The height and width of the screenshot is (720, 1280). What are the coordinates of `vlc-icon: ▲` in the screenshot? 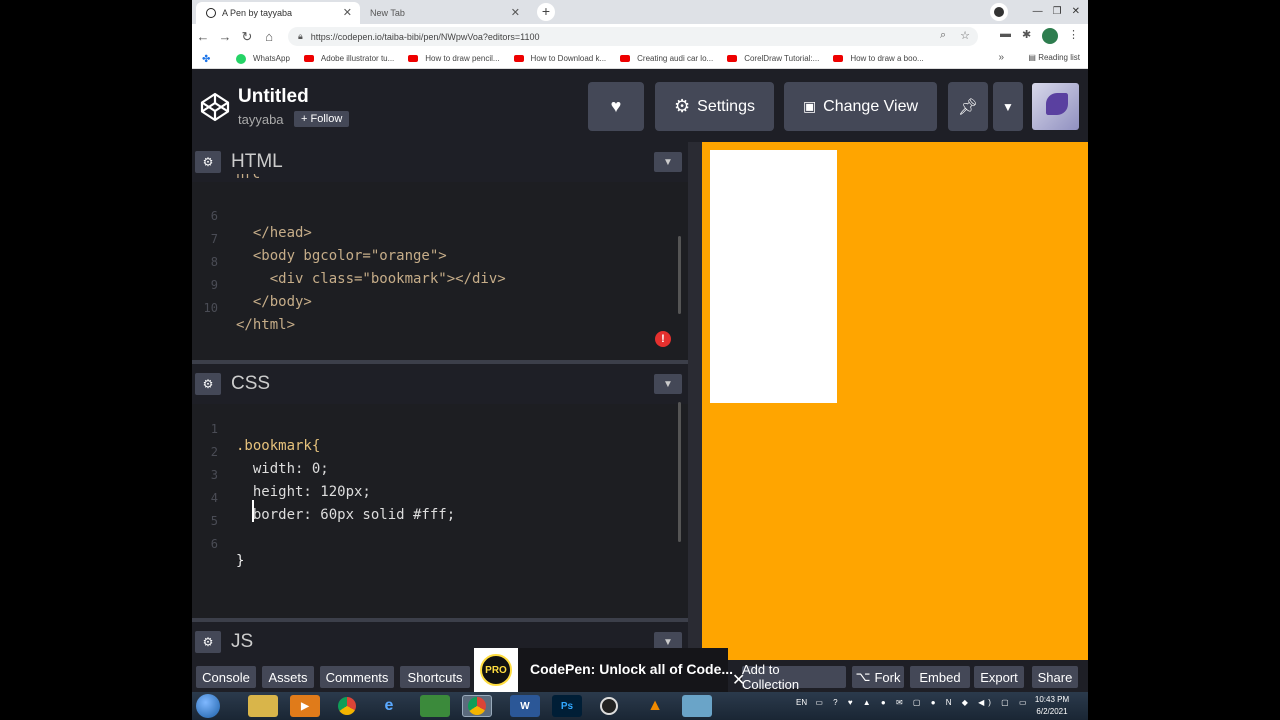 It's located at (655, 706).